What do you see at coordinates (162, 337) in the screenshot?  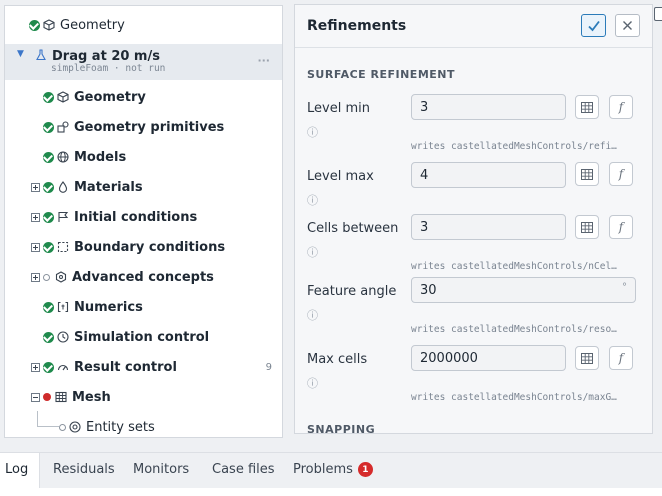 I see `tree-item-simulation-control: Simulation control` at bounding box center [162, 337].